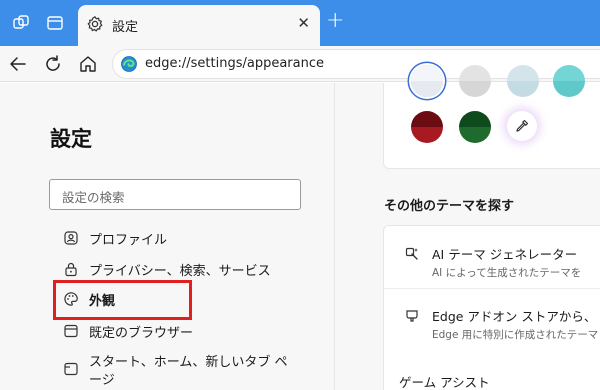 The width and height of the screenshot is (600, 390). Describe the element at coordinates (21, 23) in the screenshot. I see `workspaces-icon` at that location.